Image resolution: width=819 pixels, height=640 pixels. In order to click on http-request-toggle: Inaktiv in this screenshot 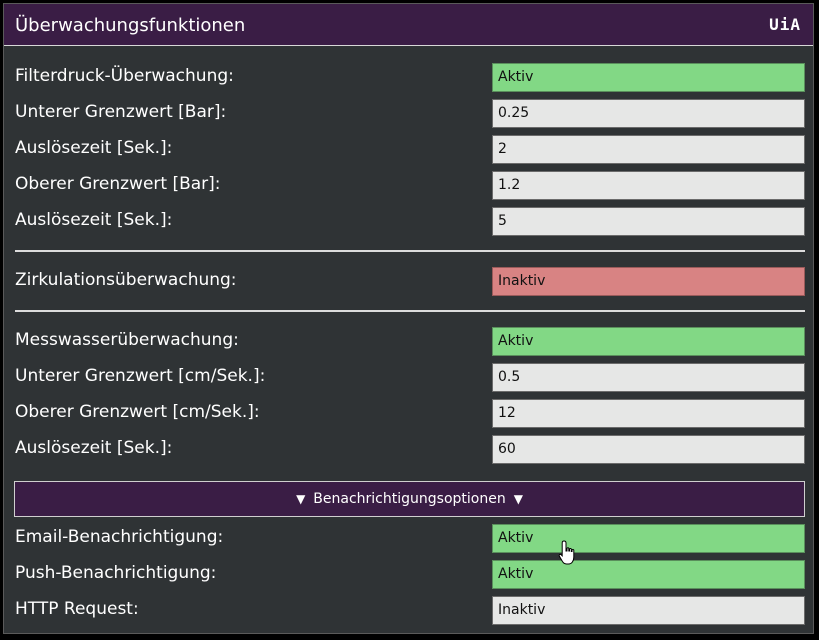, I will do `click(648, 610)`.